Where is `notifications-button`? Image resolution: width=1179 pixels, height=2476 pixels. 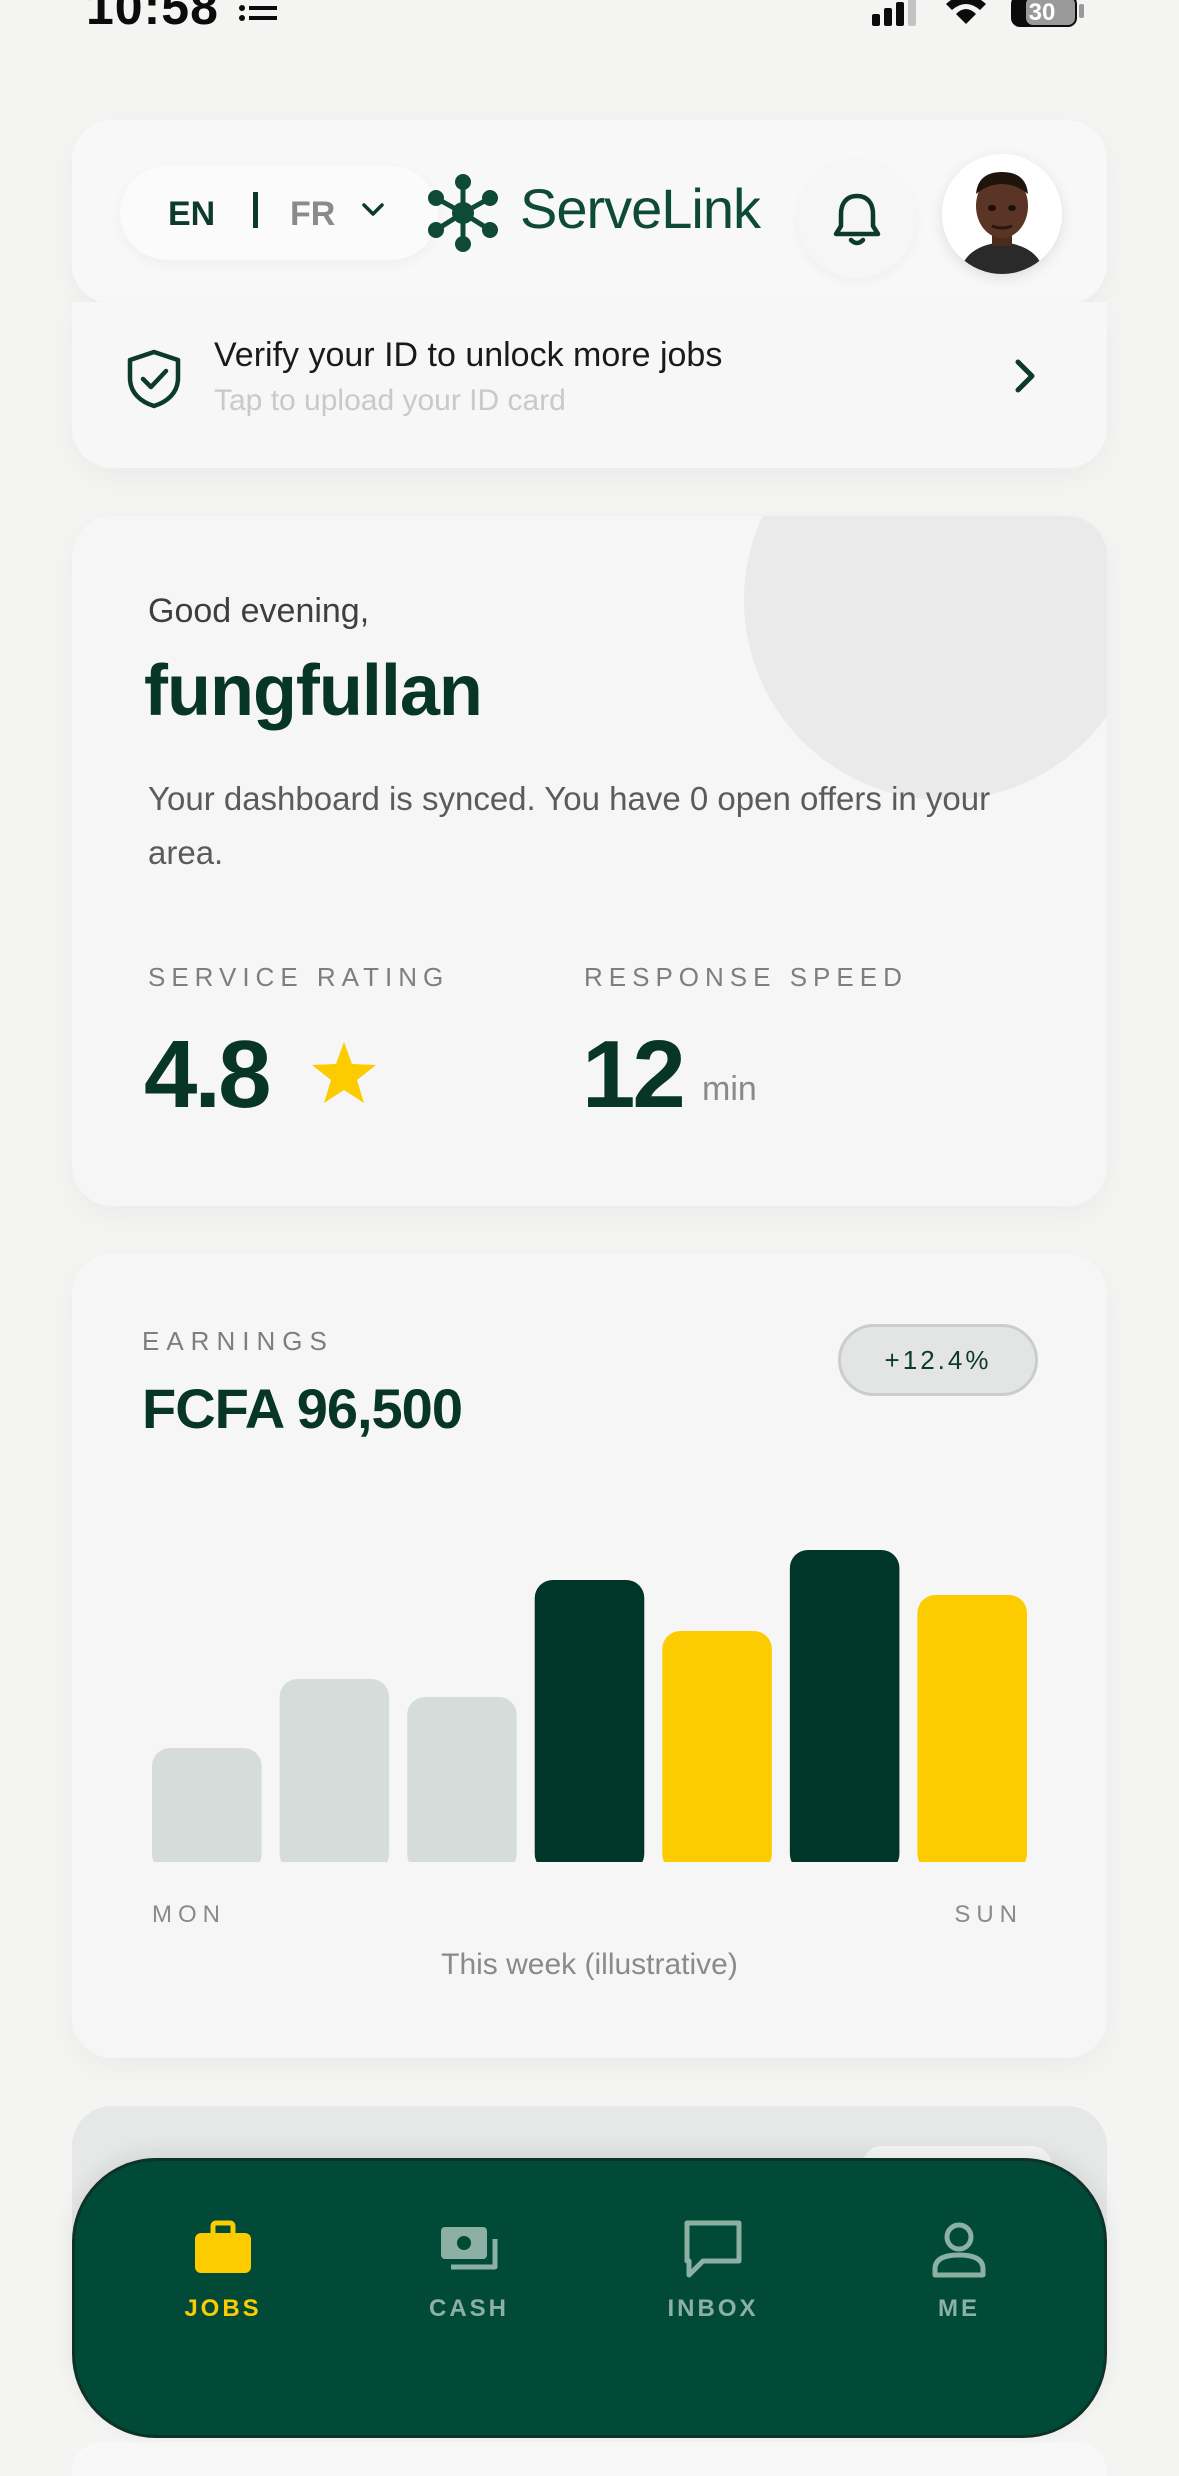 notifications-button is located at coordinates (857, 219).